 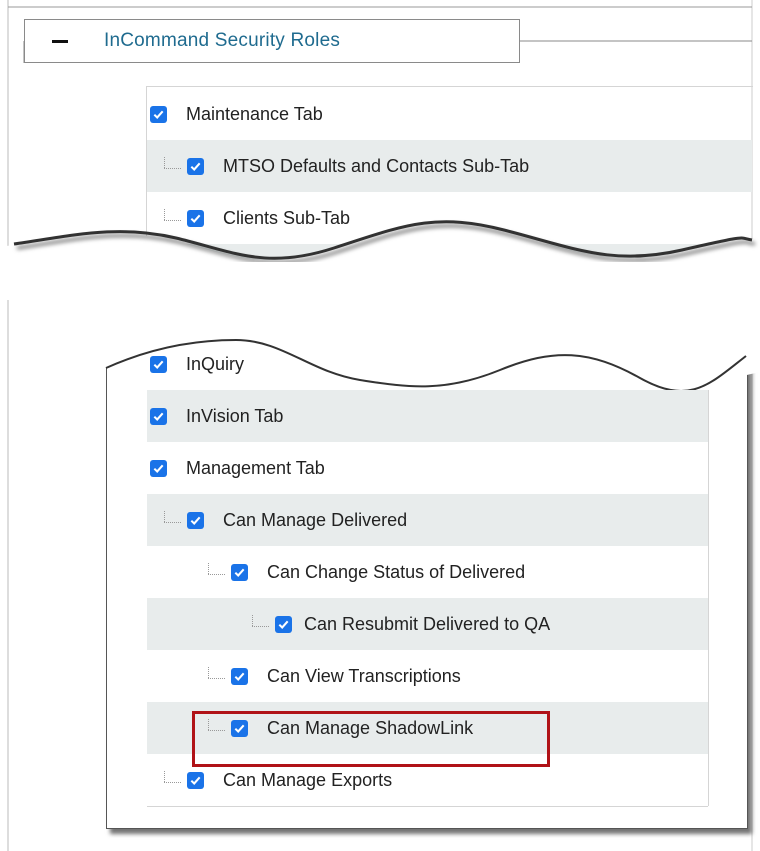 I want to click on tree-row-clients-sub-tab: Clients Sub-Tab, so click(x=449, y=218).